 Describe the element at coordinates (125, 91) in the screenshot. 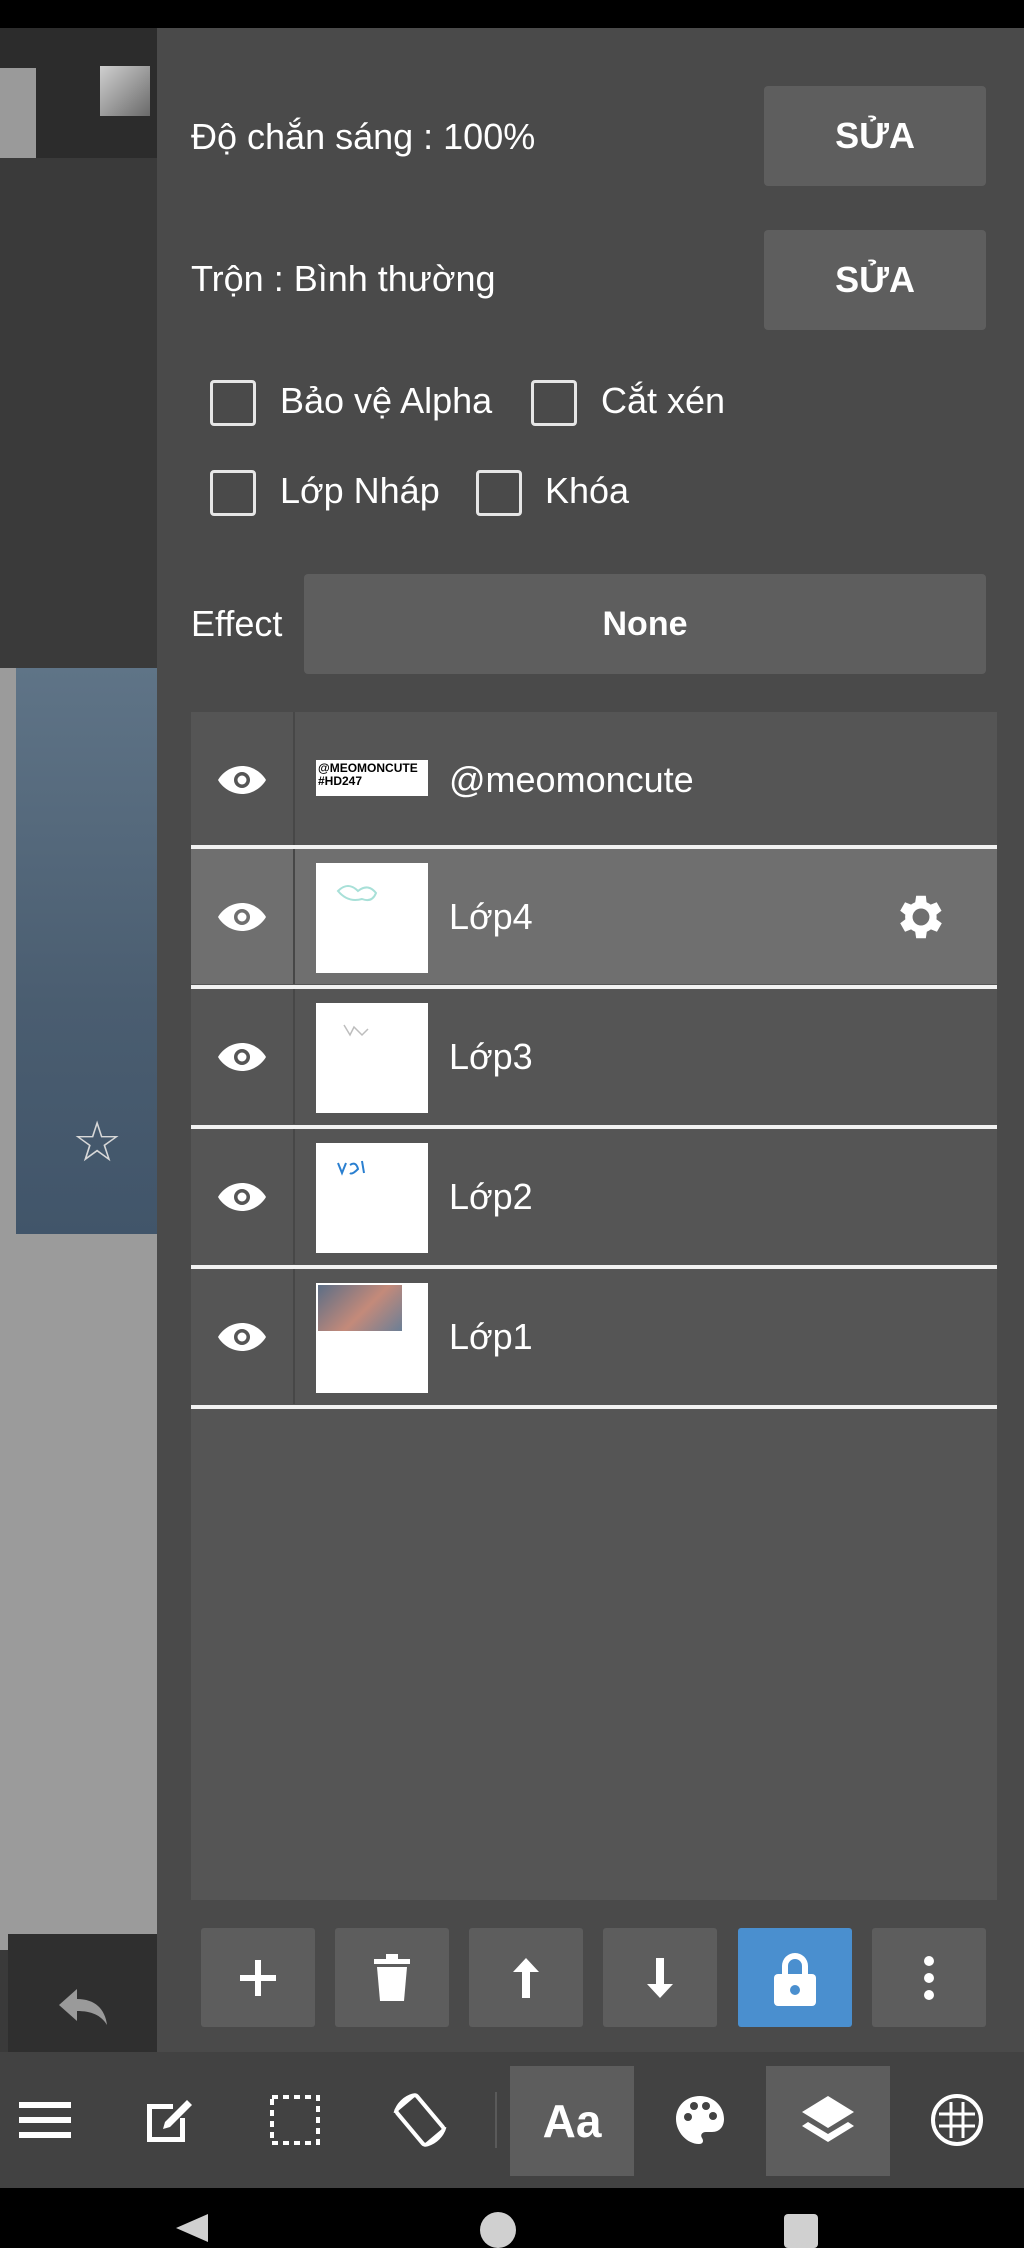

I see `color-swatch` at that location.